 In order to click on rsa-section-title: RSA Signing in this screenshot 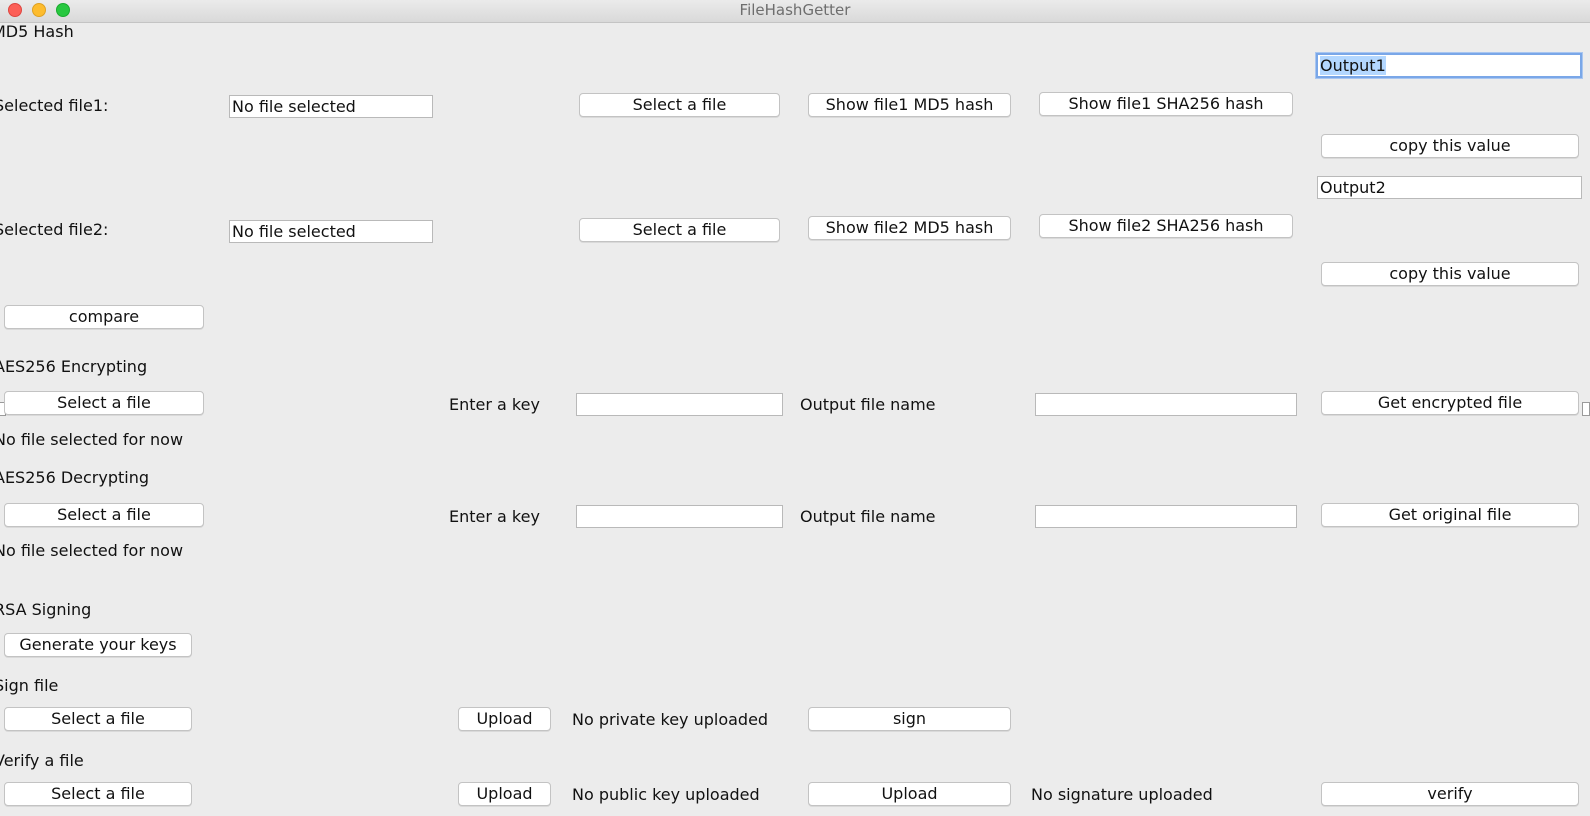, I will do `click(46, 609)`.